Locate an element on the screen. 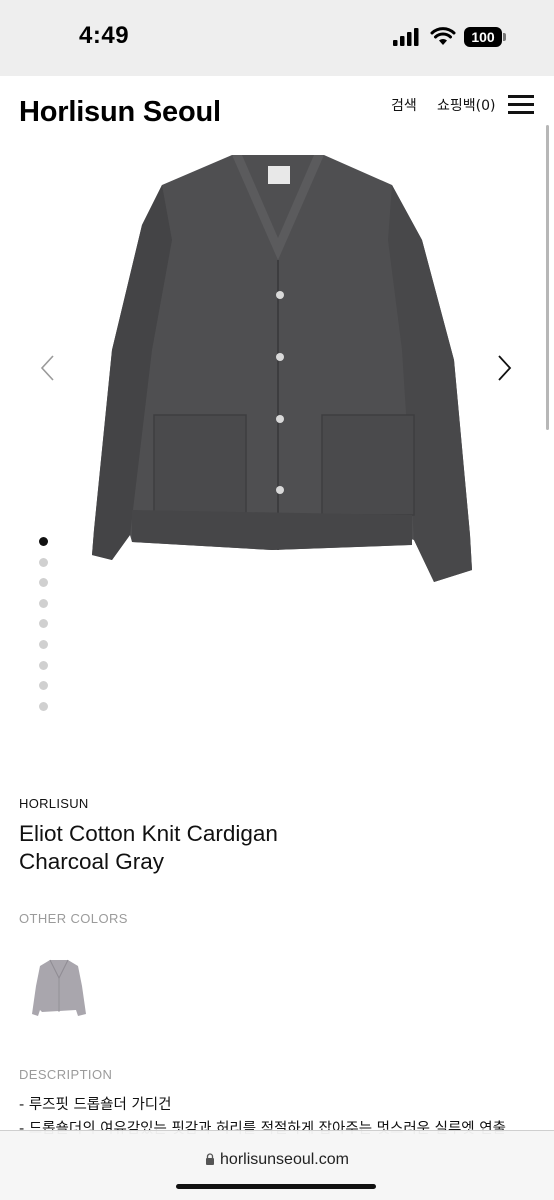 Image resolution: width=554 pixels, height=1200 pixels. description-line: - 루즈핏 드롭숄더 가디건 is located at coordinates (95, 1105).